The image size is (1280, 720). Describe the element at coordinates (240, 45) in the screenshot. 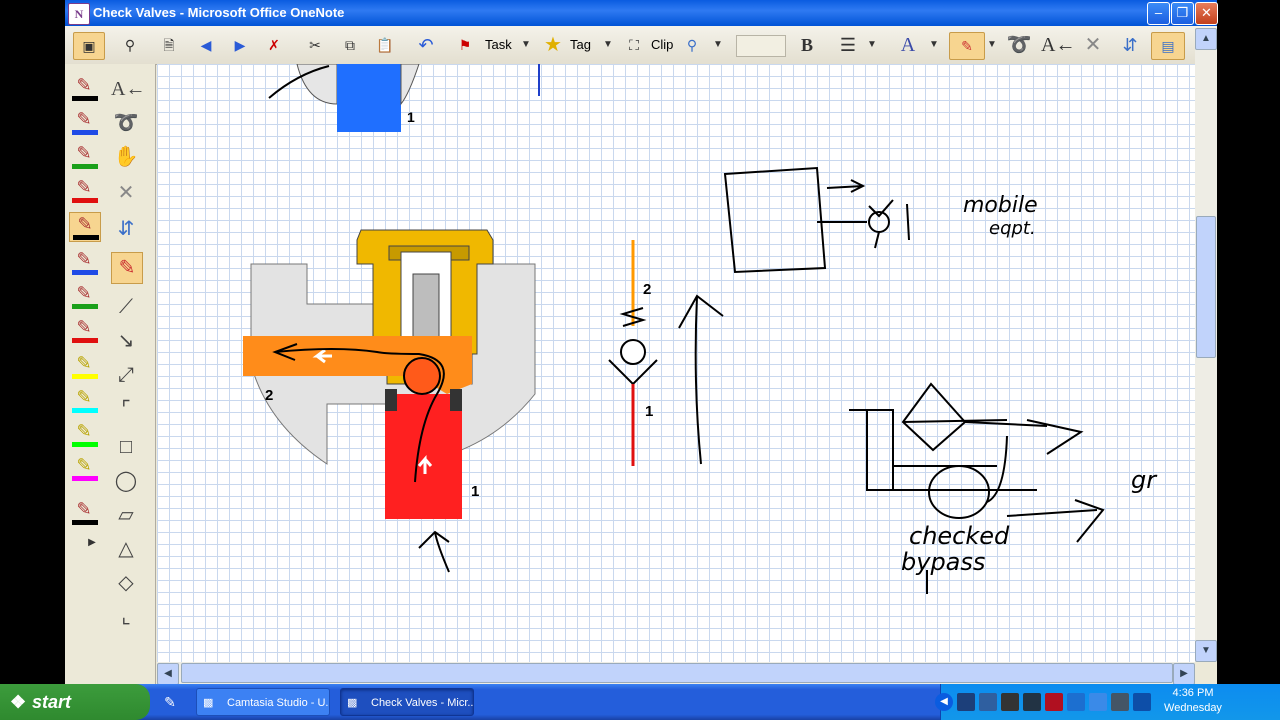

I see `forward-icon: ▶` at that location.